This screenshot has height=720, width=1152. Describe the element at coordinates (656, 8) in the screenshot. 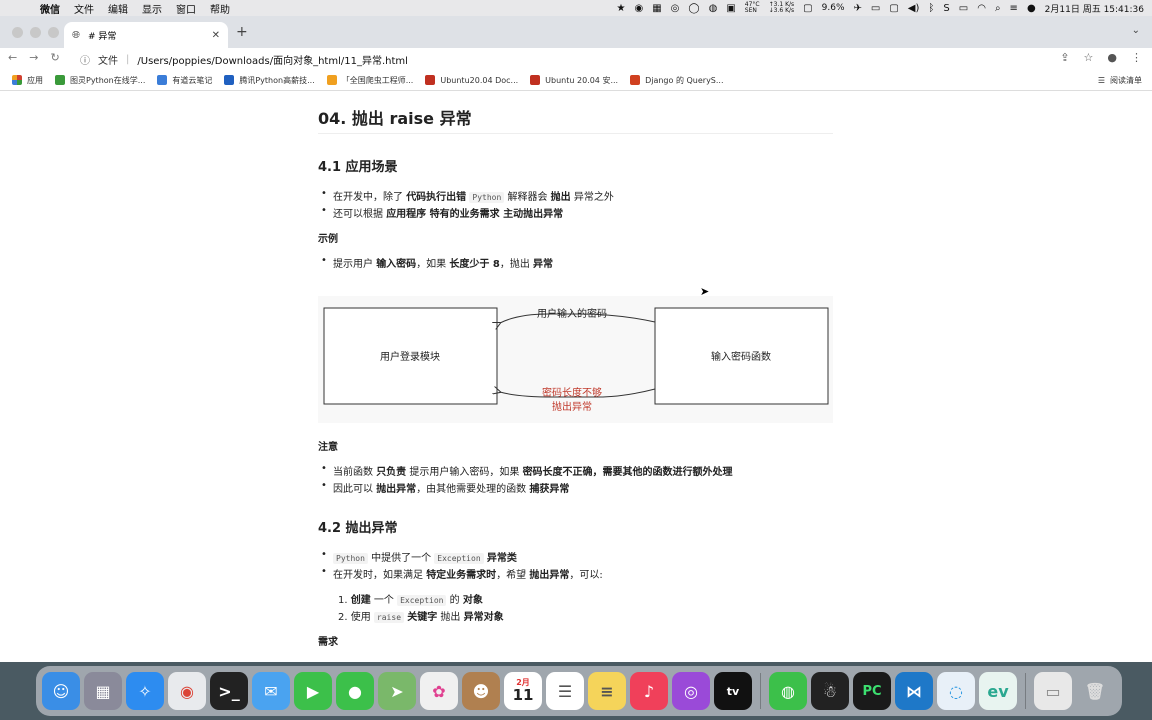

I see `grid-icon: ▦` at that location.